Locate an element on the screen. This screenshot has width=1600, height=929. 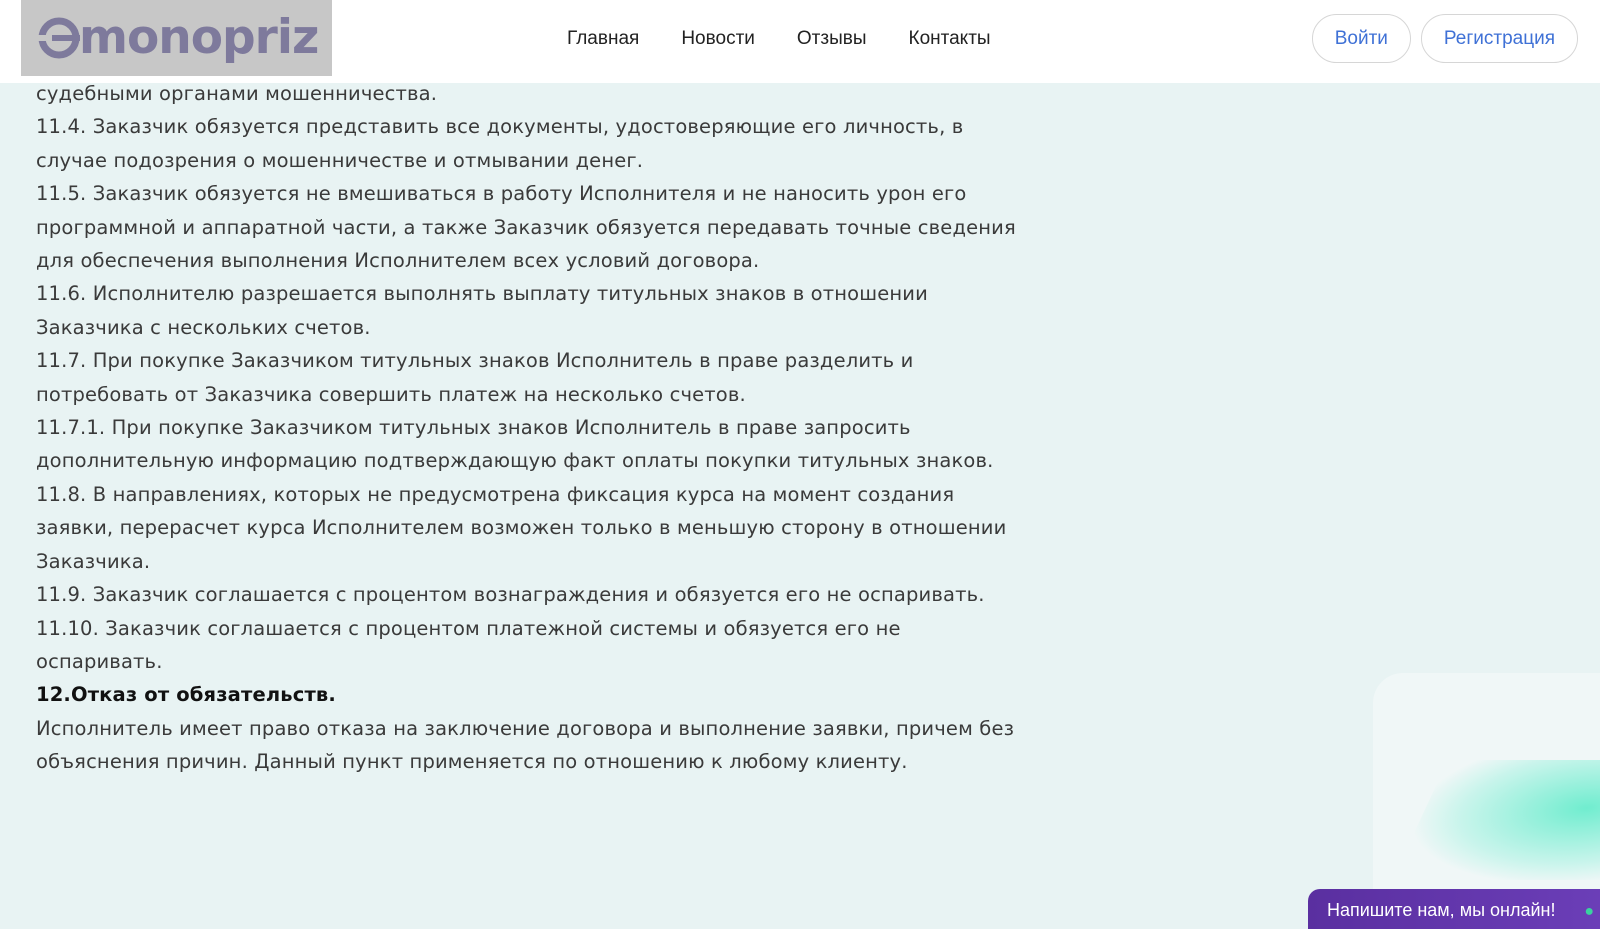
nav-reviews: Отзывы is located at coordinates (832, 39).